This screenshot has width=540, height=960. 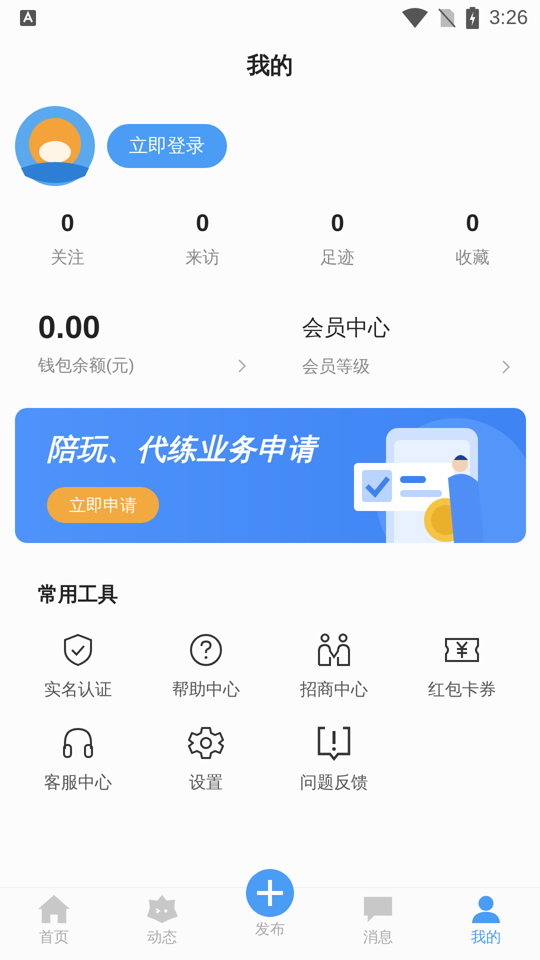 I want to click on apply-button: 立即申请, so click(x=103, y=505).